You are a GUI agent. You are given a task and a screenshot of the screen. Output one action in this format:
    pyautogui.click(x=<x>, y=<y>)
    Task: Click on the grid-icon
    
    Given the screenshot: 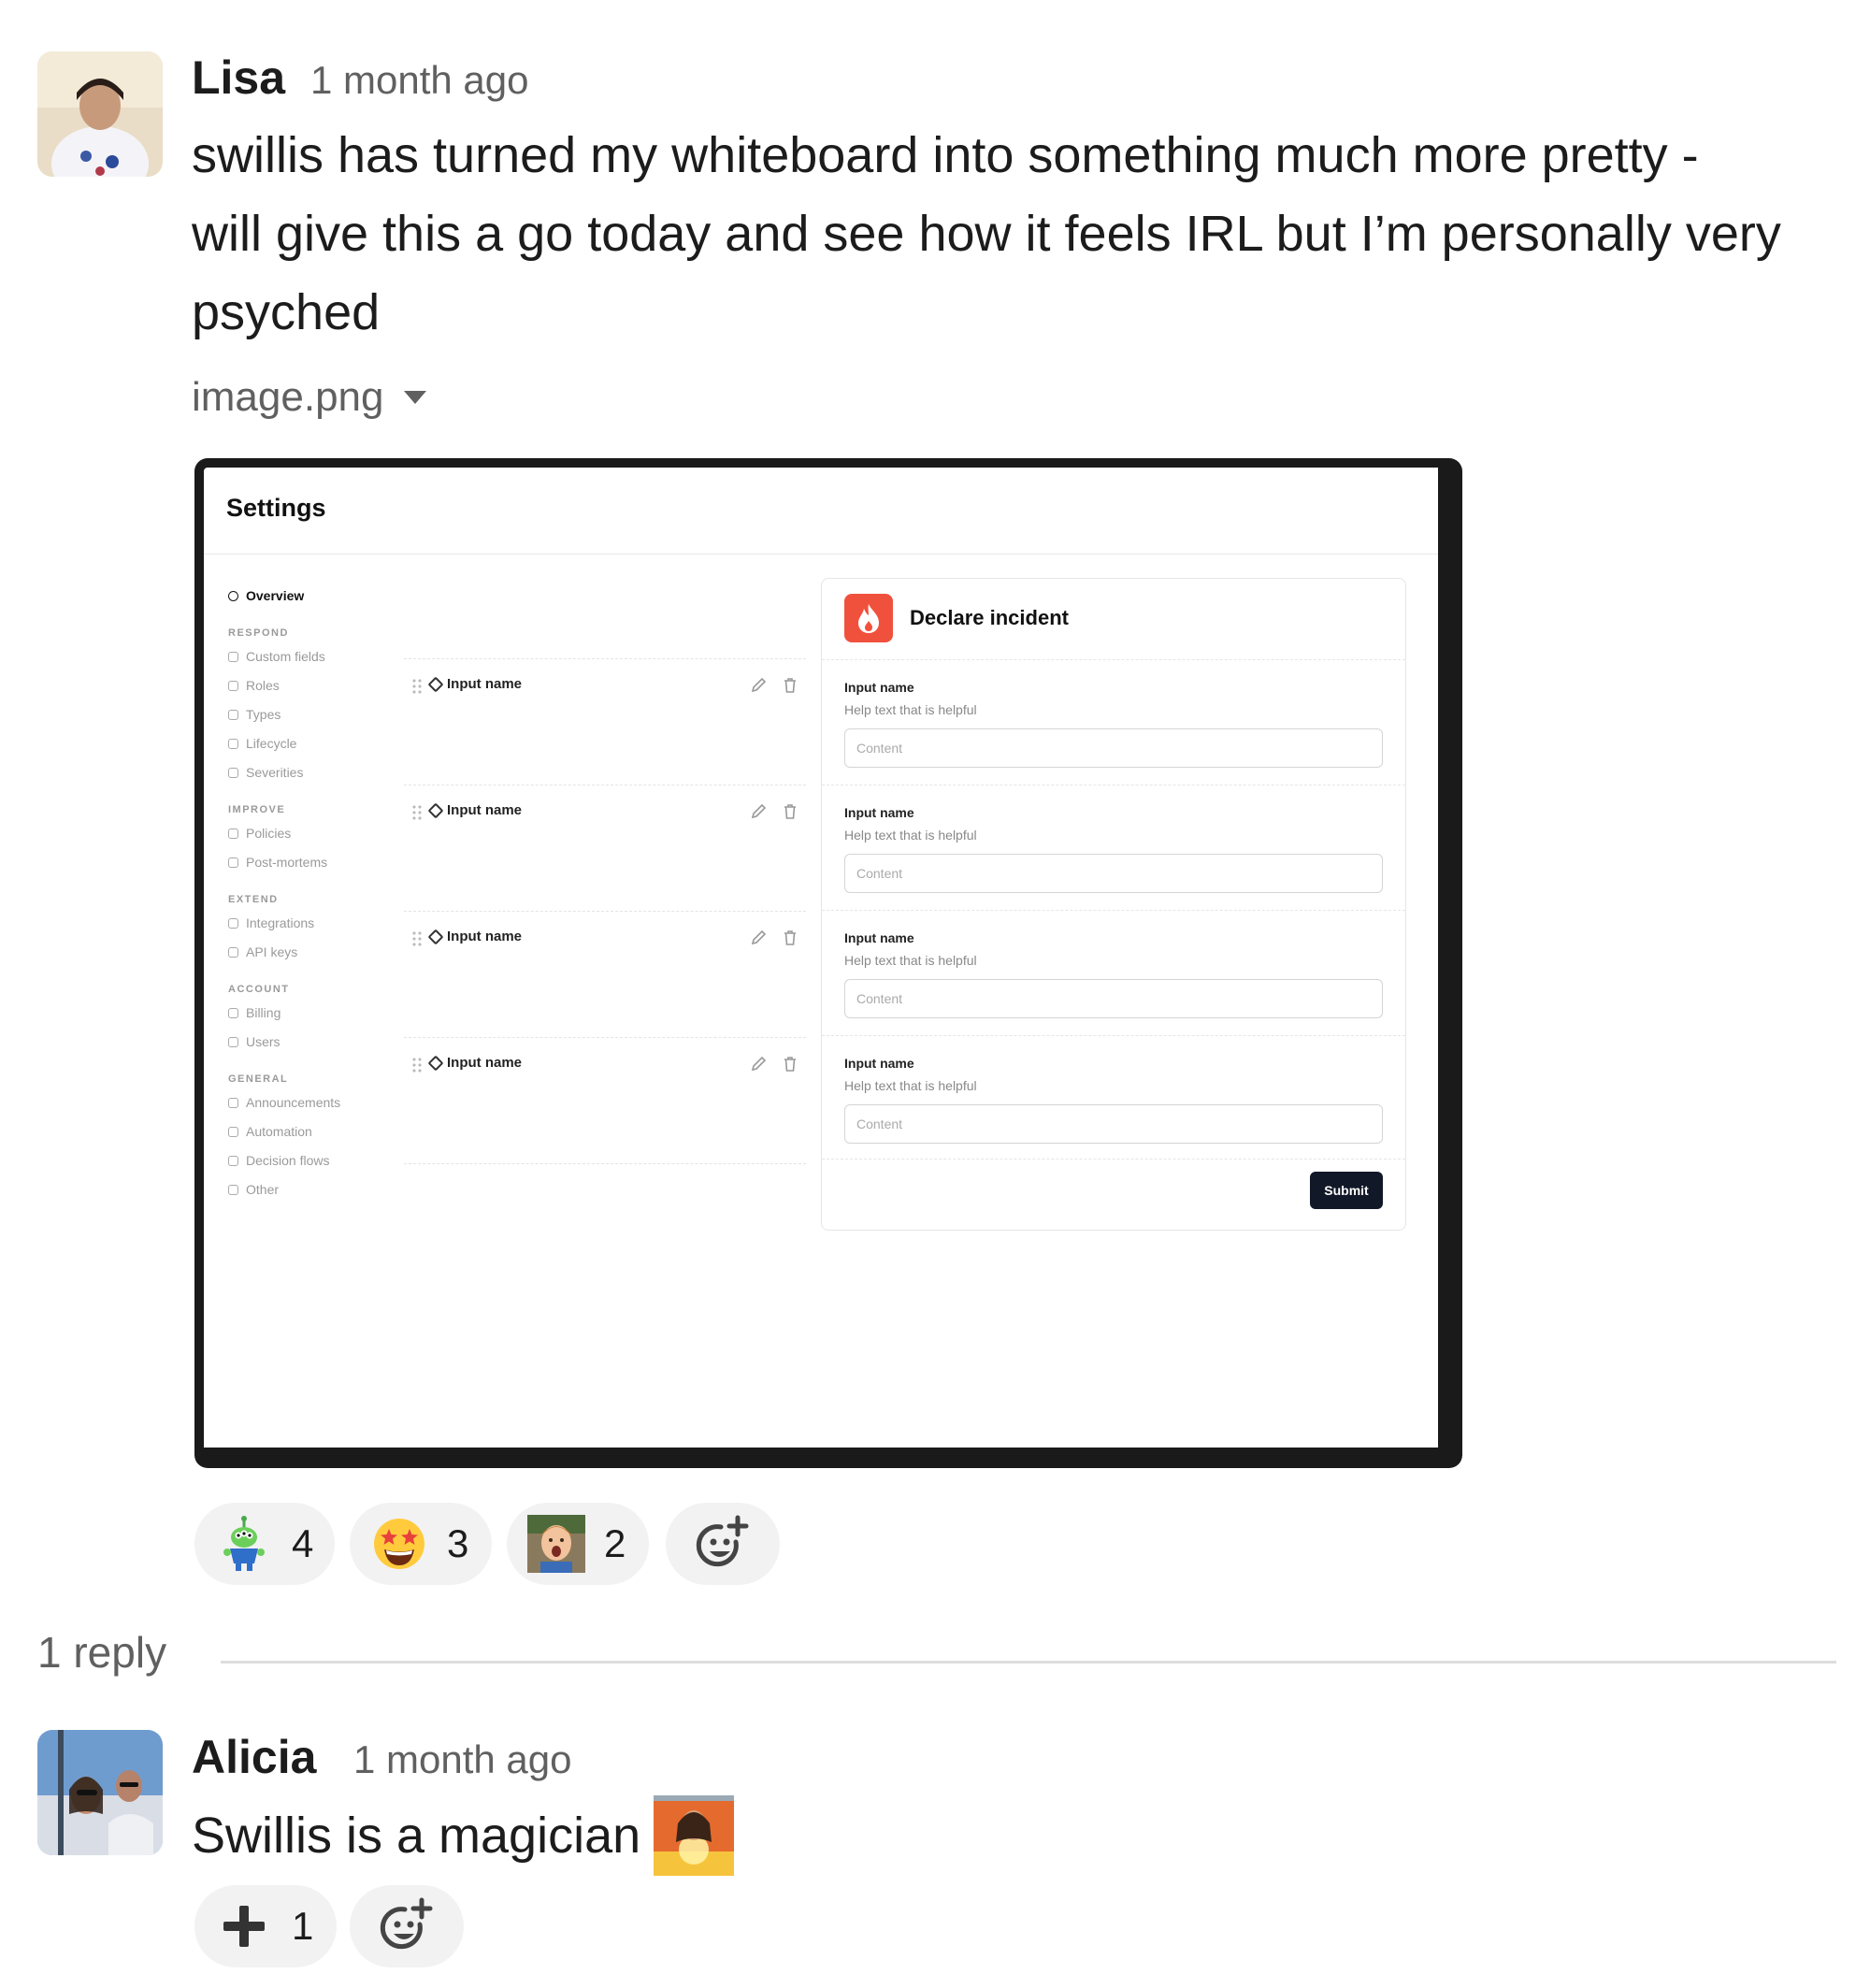 What is the action you would take?
    pyautogui.click(x=233, y=715)
    